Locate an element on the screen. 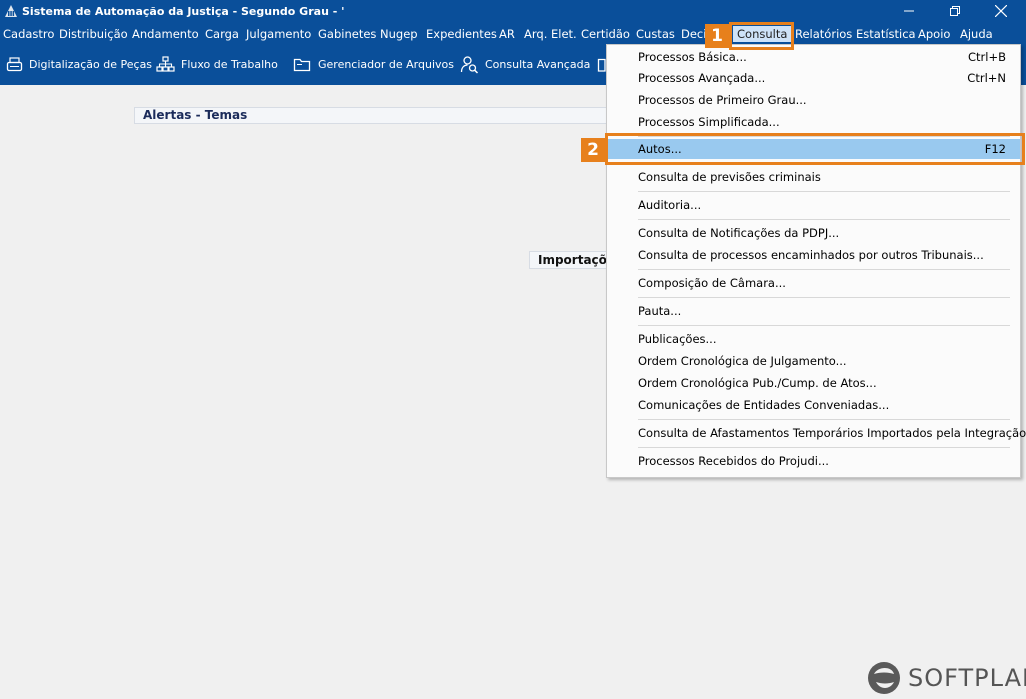  minimize-button is located at coordinates (909, 11).